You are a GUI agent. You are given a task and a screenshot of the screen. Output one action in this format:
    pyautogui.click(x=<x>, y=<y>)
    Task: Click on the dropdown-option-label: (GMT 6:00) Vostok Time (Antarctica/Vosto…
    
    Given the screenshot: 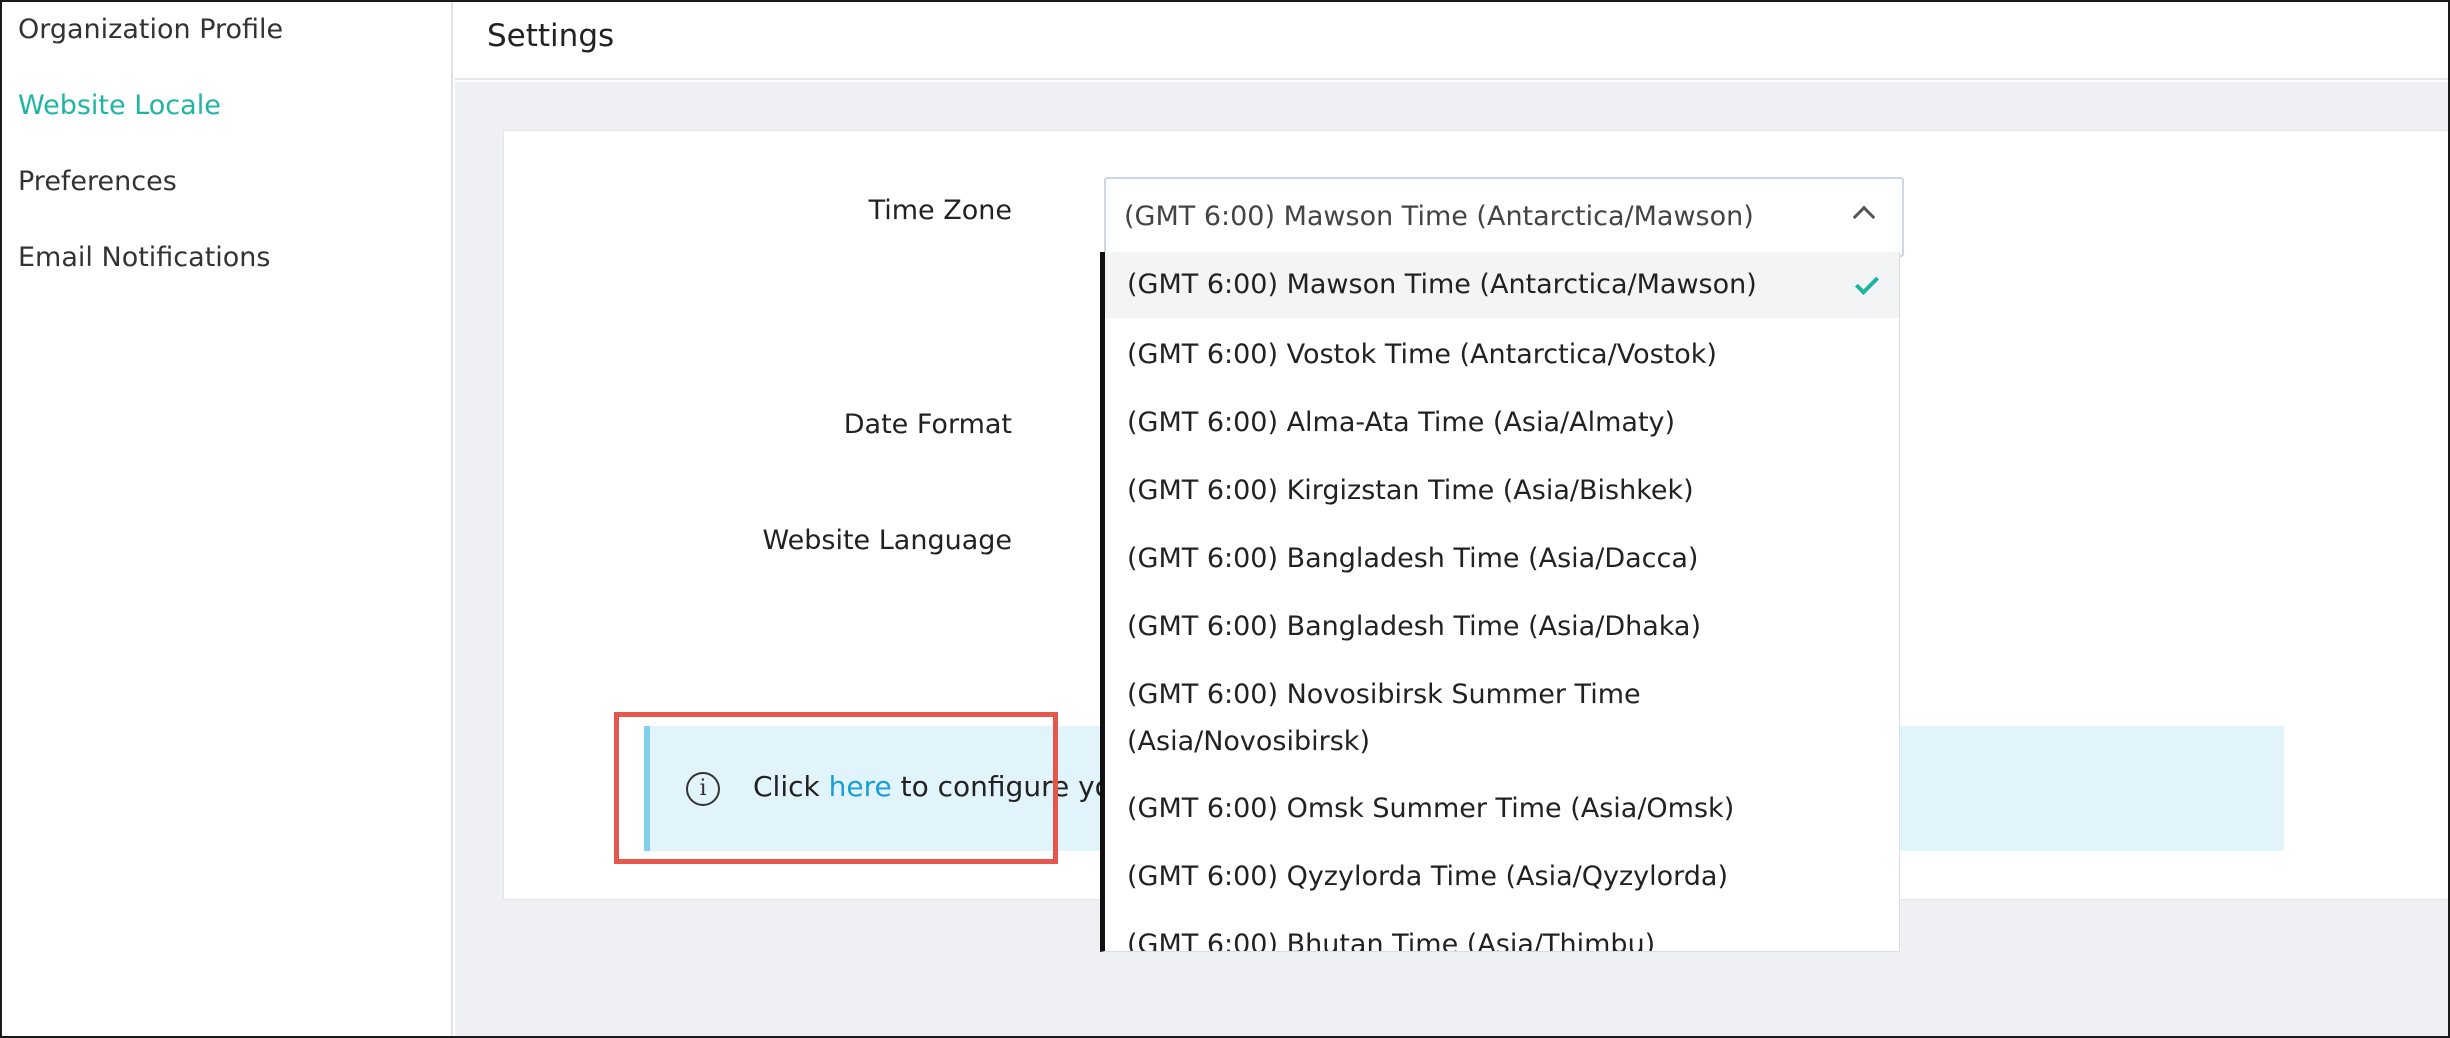 What is the action you would take?
    pyautogui.click(x=1422, y=354)
    